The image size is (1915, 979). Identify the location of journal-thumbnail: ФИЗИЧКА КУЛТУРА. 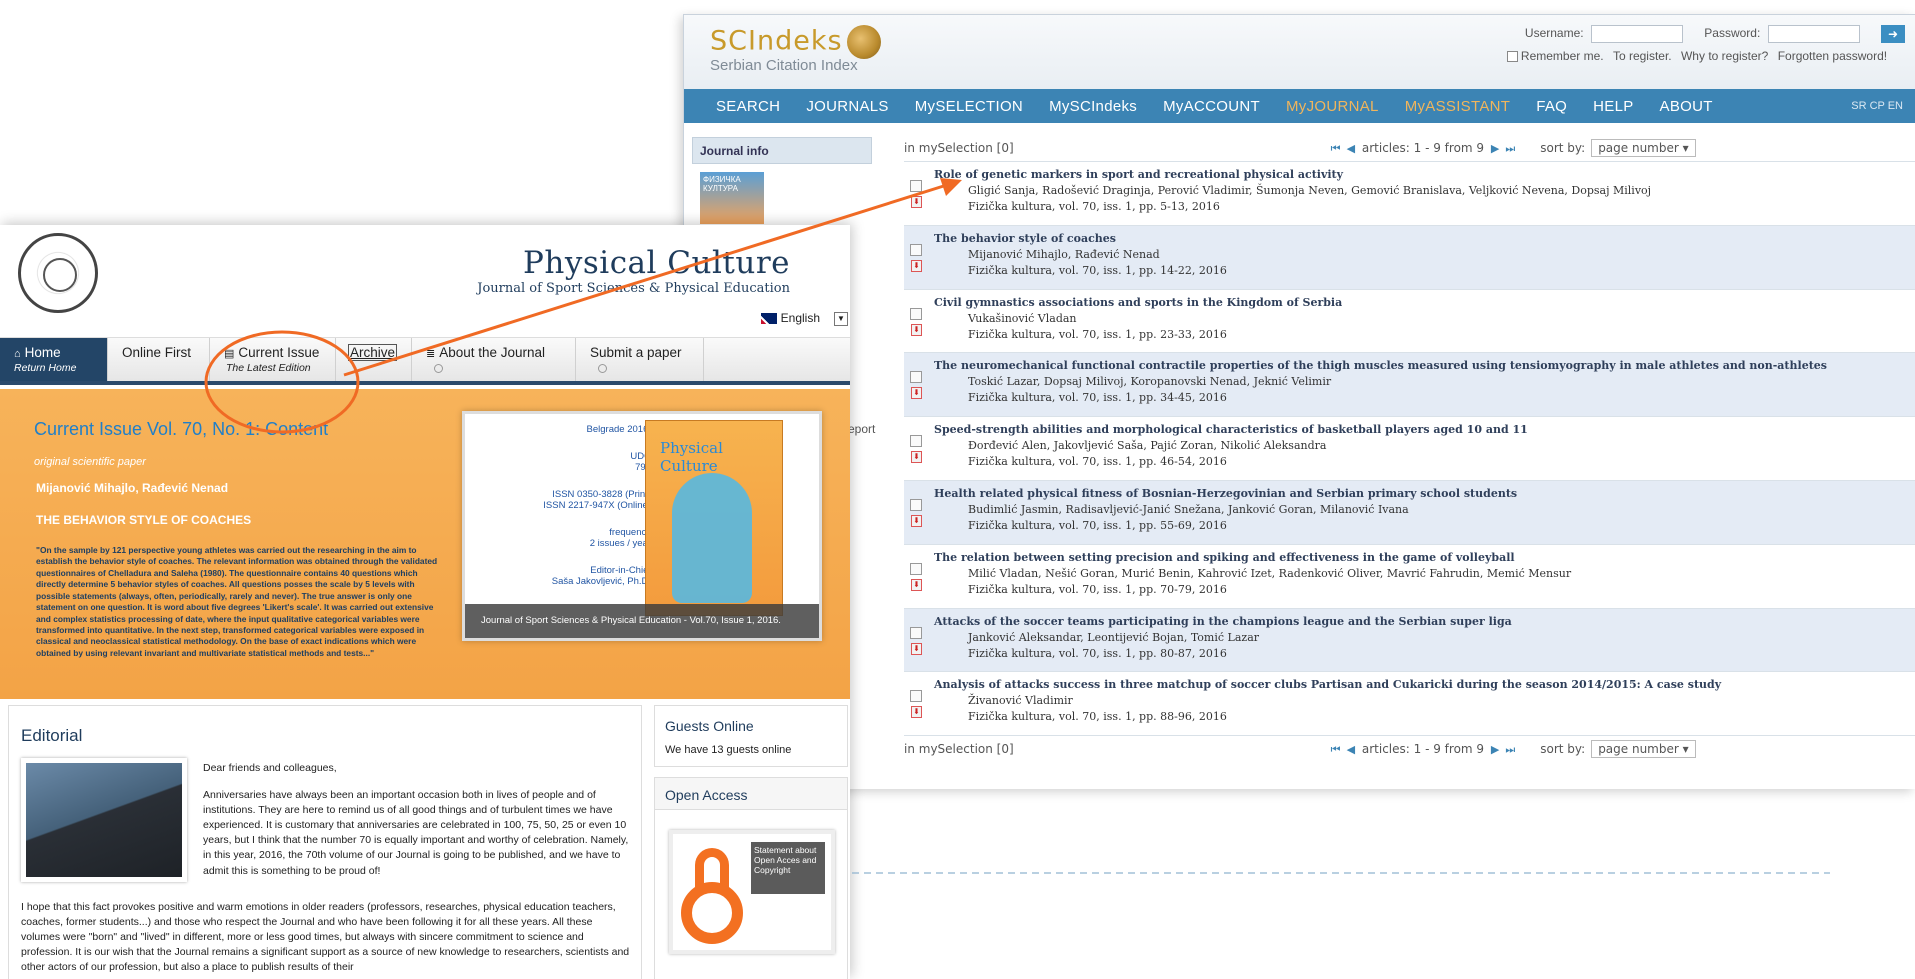
(732, 198).